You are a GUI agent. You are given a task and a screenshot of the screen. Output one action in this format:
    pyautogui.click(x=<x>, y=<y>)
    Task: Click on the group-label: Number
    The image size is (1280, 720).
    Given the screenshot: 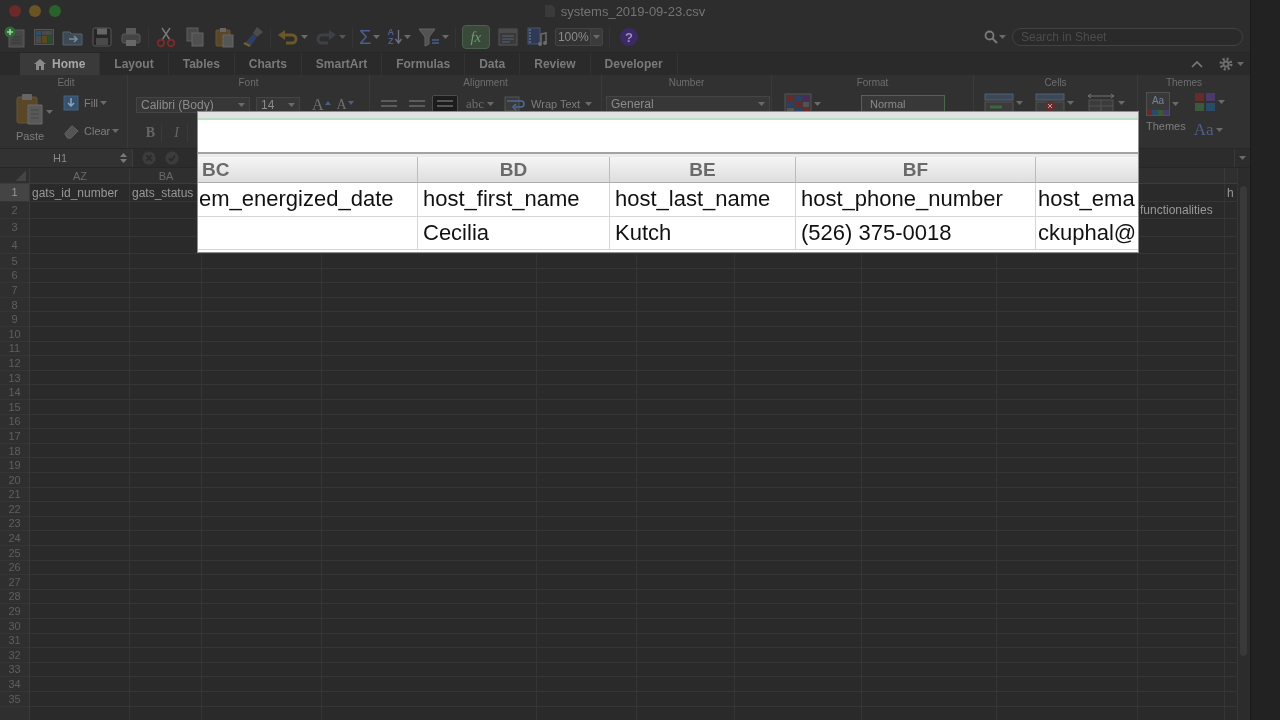 What is the action you would take?
    pyautogui.click(x=686, y=83)
    